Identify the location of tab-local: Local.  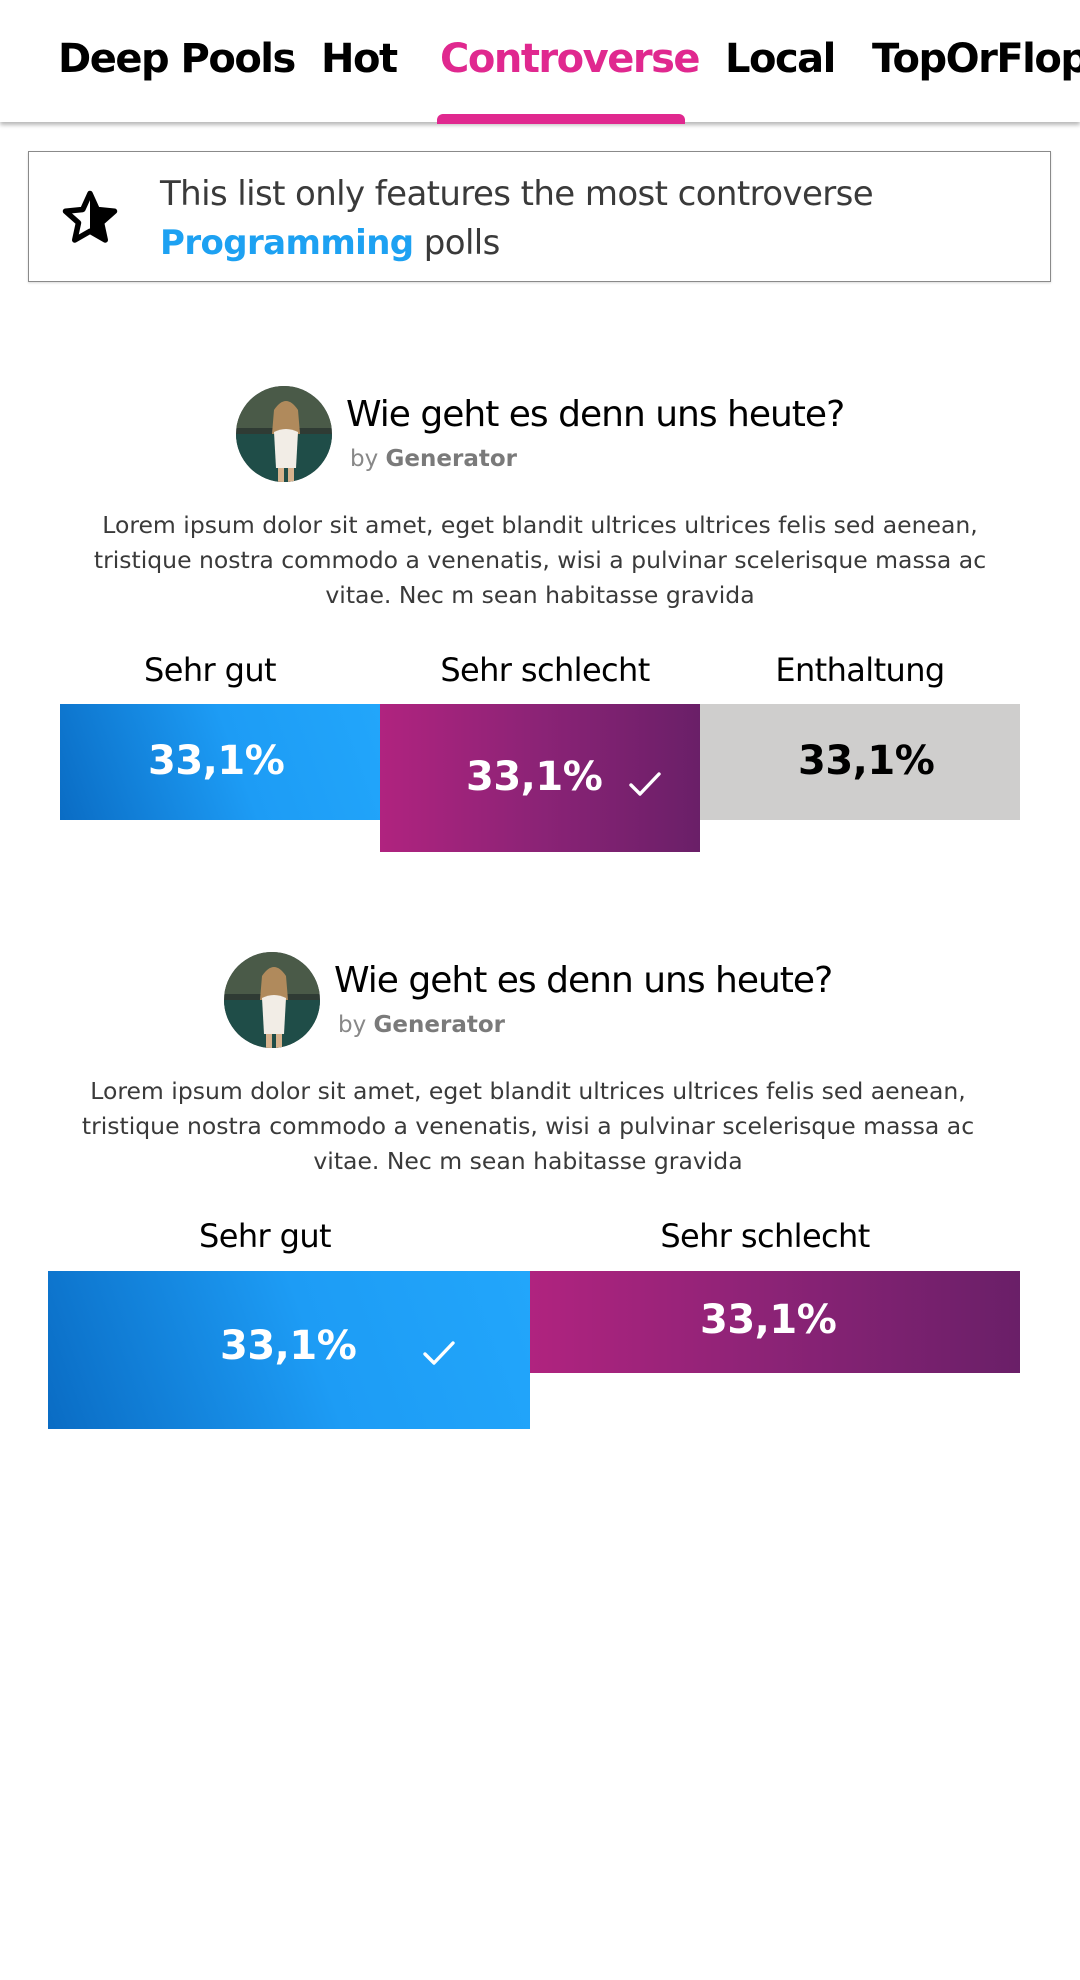
(780, 59).